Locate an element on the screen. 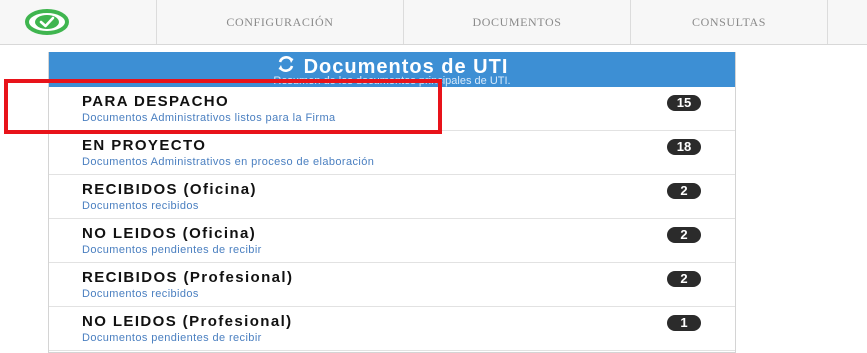 This screenshot has height=353, width=867. top-navbar: CONFIGURACIÓN DOCUMENTOS CONSULTAS is located at coordinates (433, 22).